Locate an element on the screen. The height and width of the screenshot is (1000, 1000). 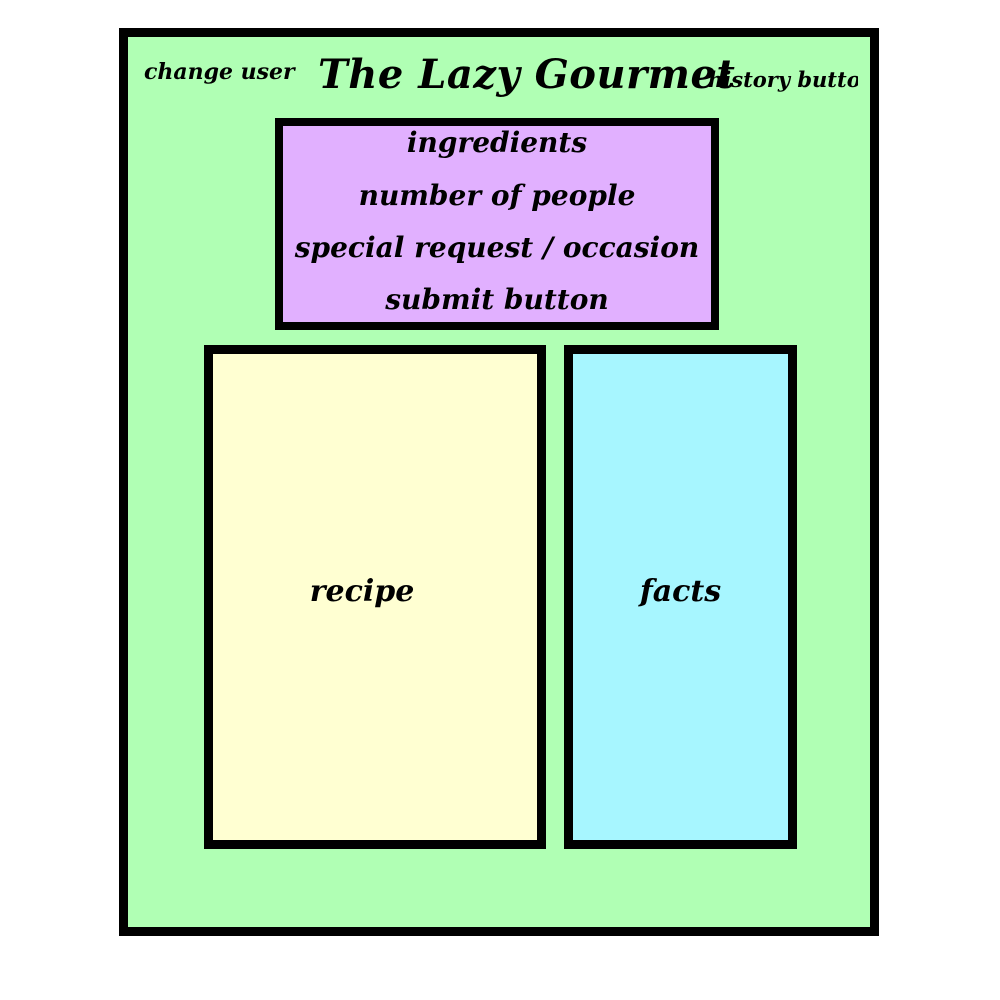
ingredients-field: ingredients is located at coordinates (497, 143).